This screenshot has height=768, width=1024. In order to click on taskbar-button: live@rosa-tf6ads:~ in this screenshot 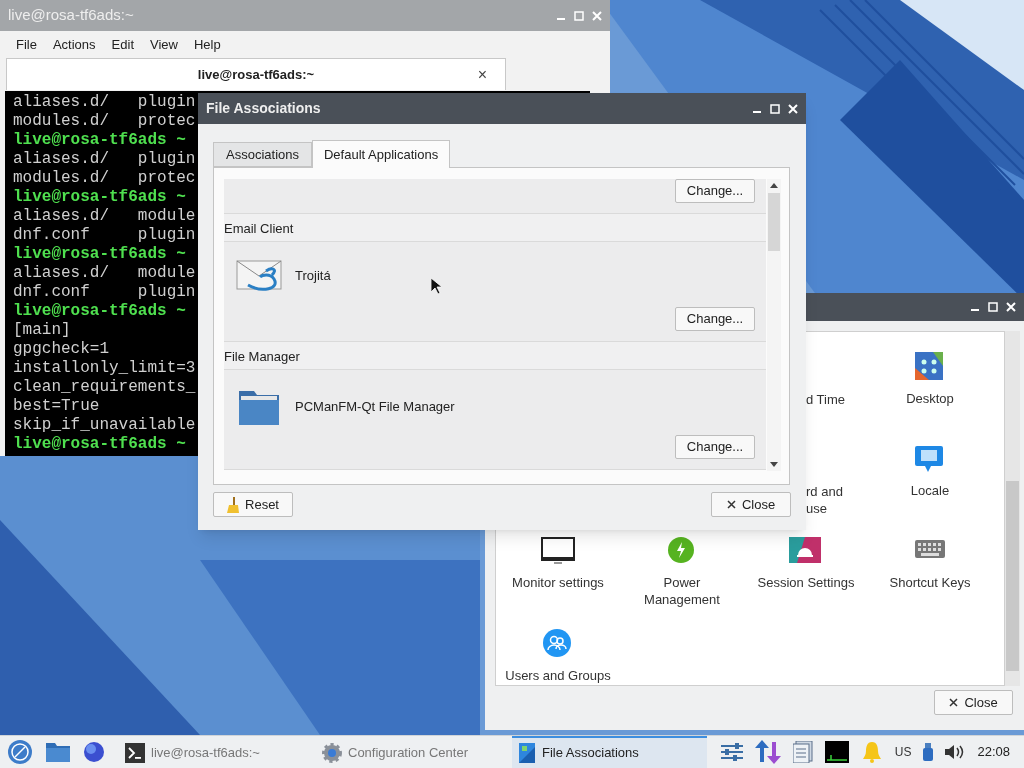, I will do `click(217, 751)`.